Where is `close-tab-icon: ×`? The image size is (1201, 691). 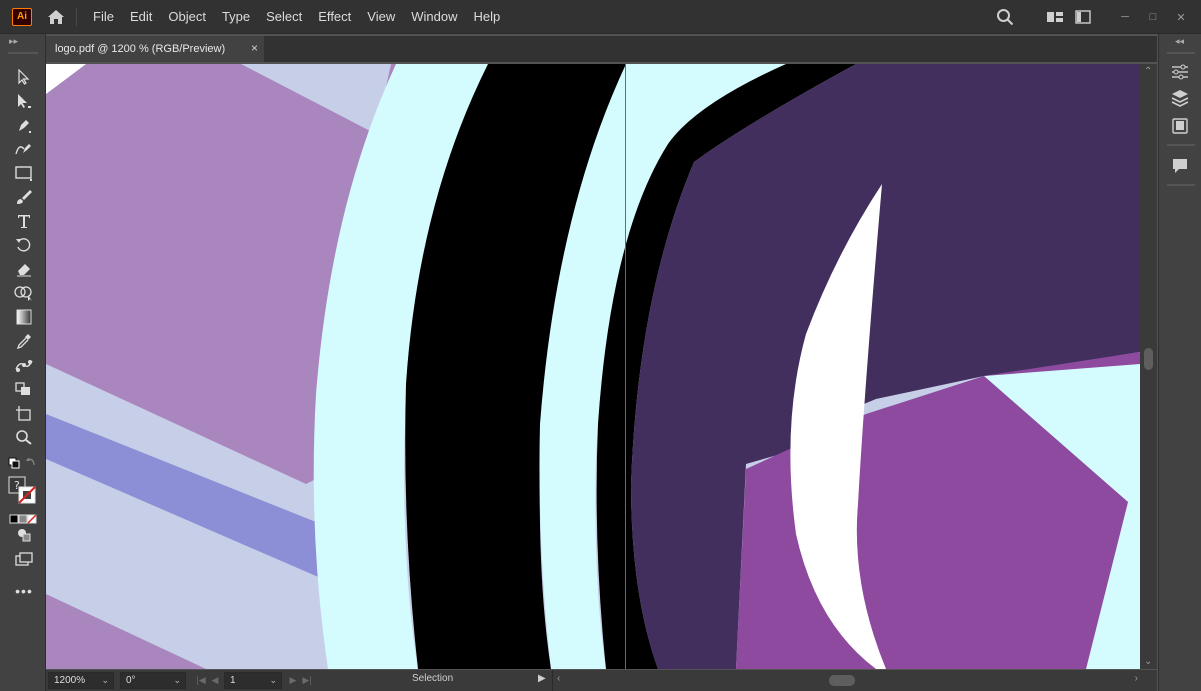 close-tab-icon: × is located at coordinates (254, 48).